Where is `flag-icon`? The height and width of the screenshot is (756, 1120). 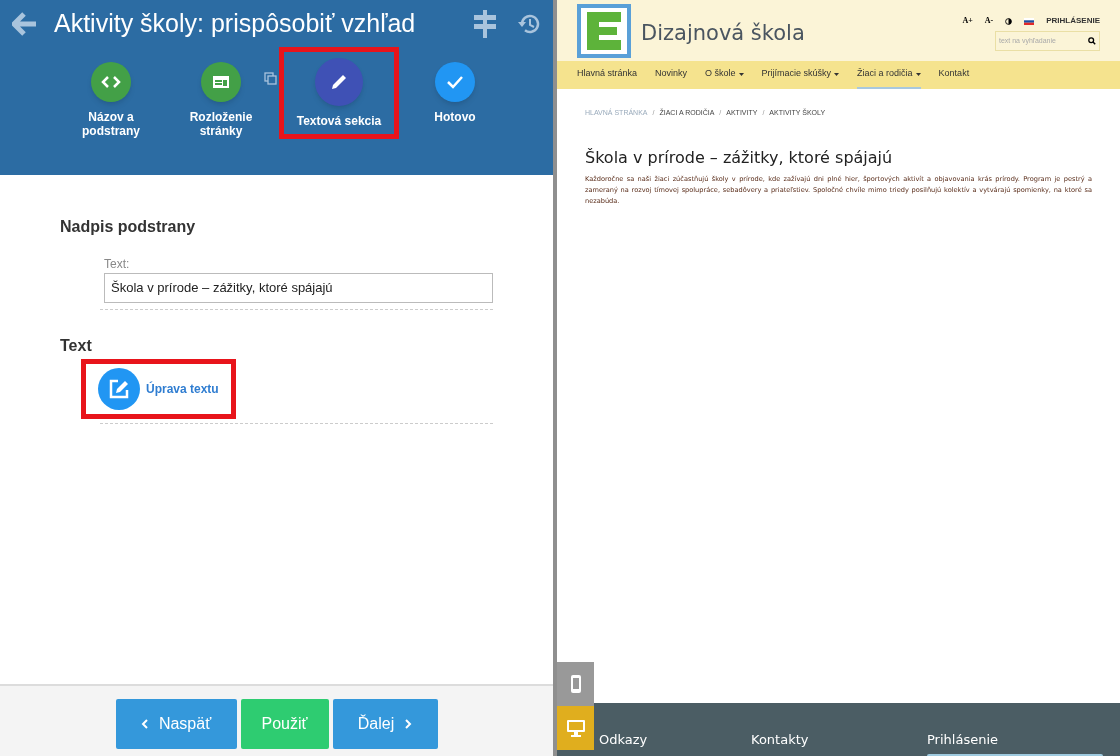
flag-icon is located at coordinates (1029, 21).